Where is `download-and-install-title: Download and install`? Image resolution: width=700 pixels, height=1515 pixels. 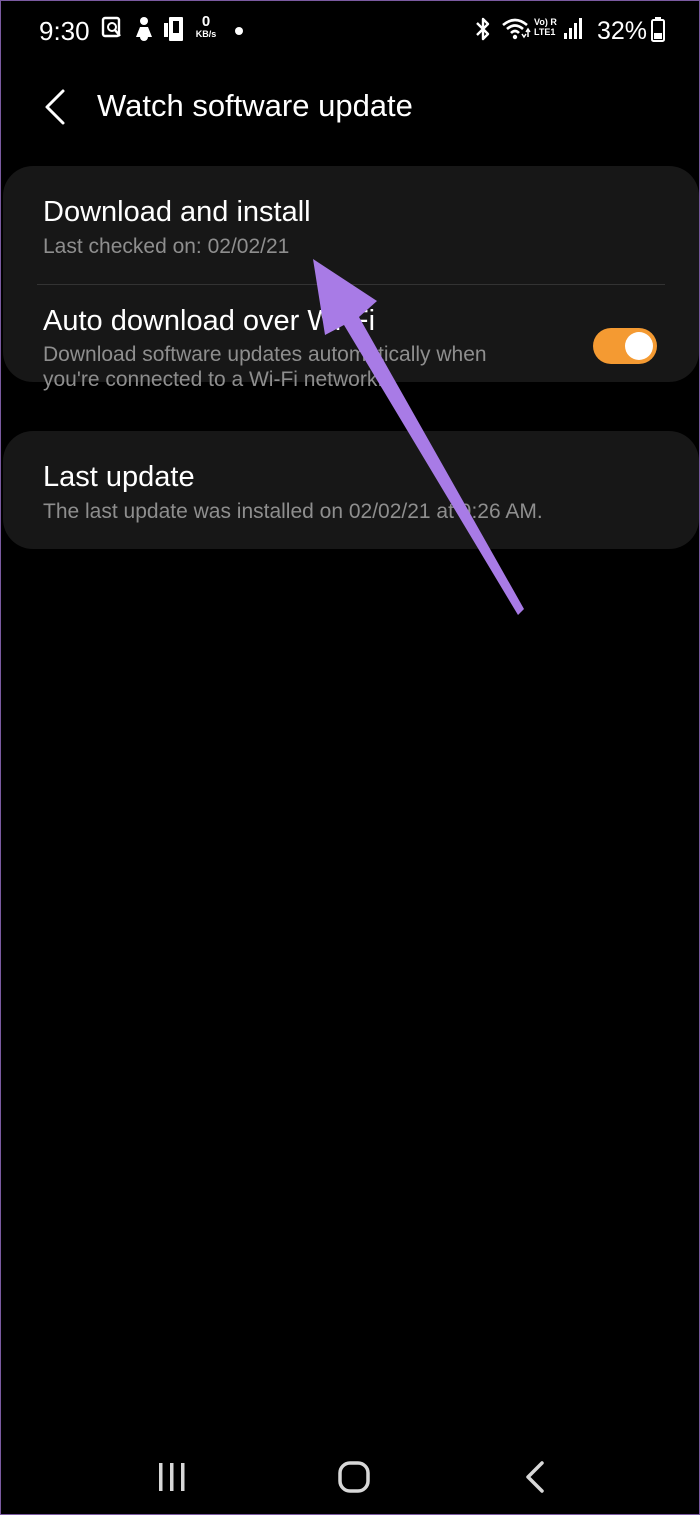 download-and-install-title: Download and install is located at coordinates (177, 212).